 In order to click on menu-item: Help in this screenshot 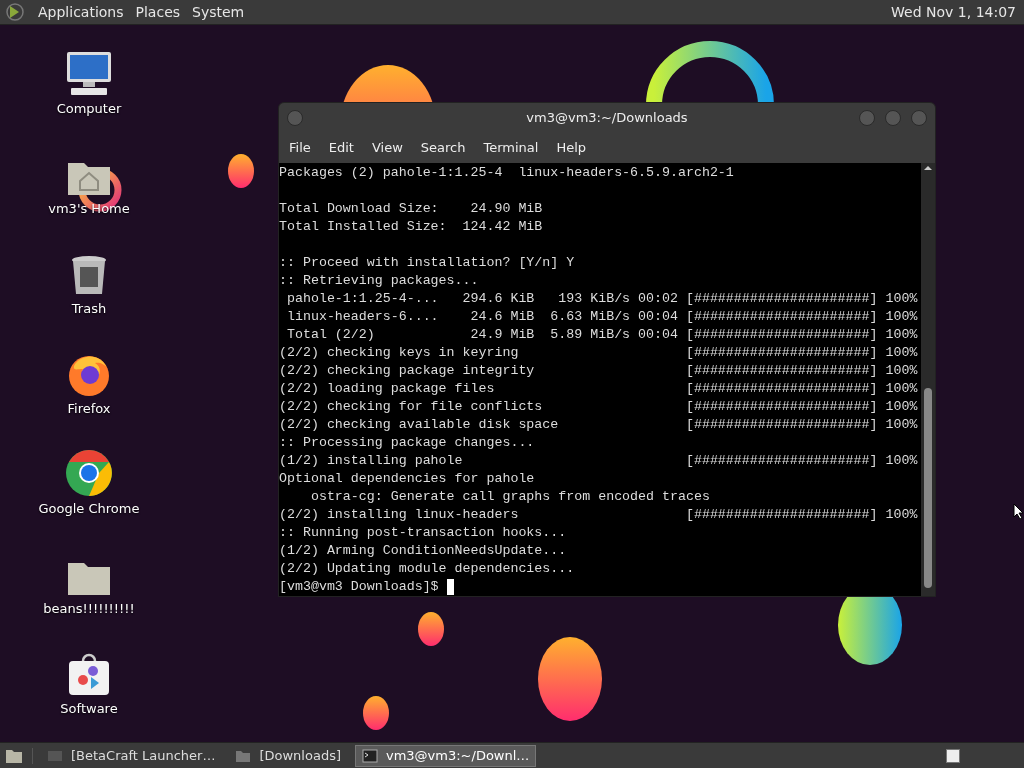, I will do `click(571, 148)`.